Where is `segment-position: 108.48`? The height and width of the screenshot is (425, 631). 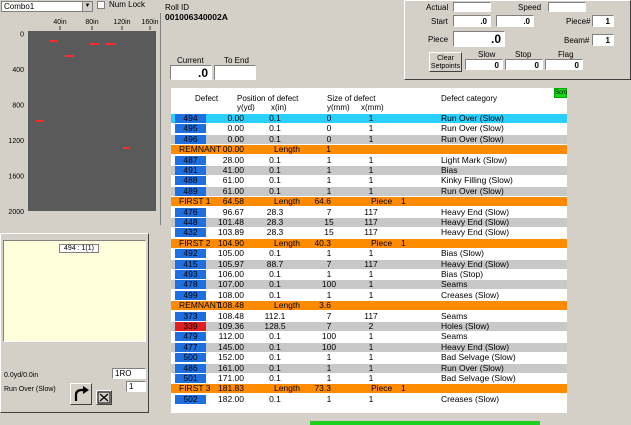 segment-position: 108.48 is located at coordinates (231, 305).